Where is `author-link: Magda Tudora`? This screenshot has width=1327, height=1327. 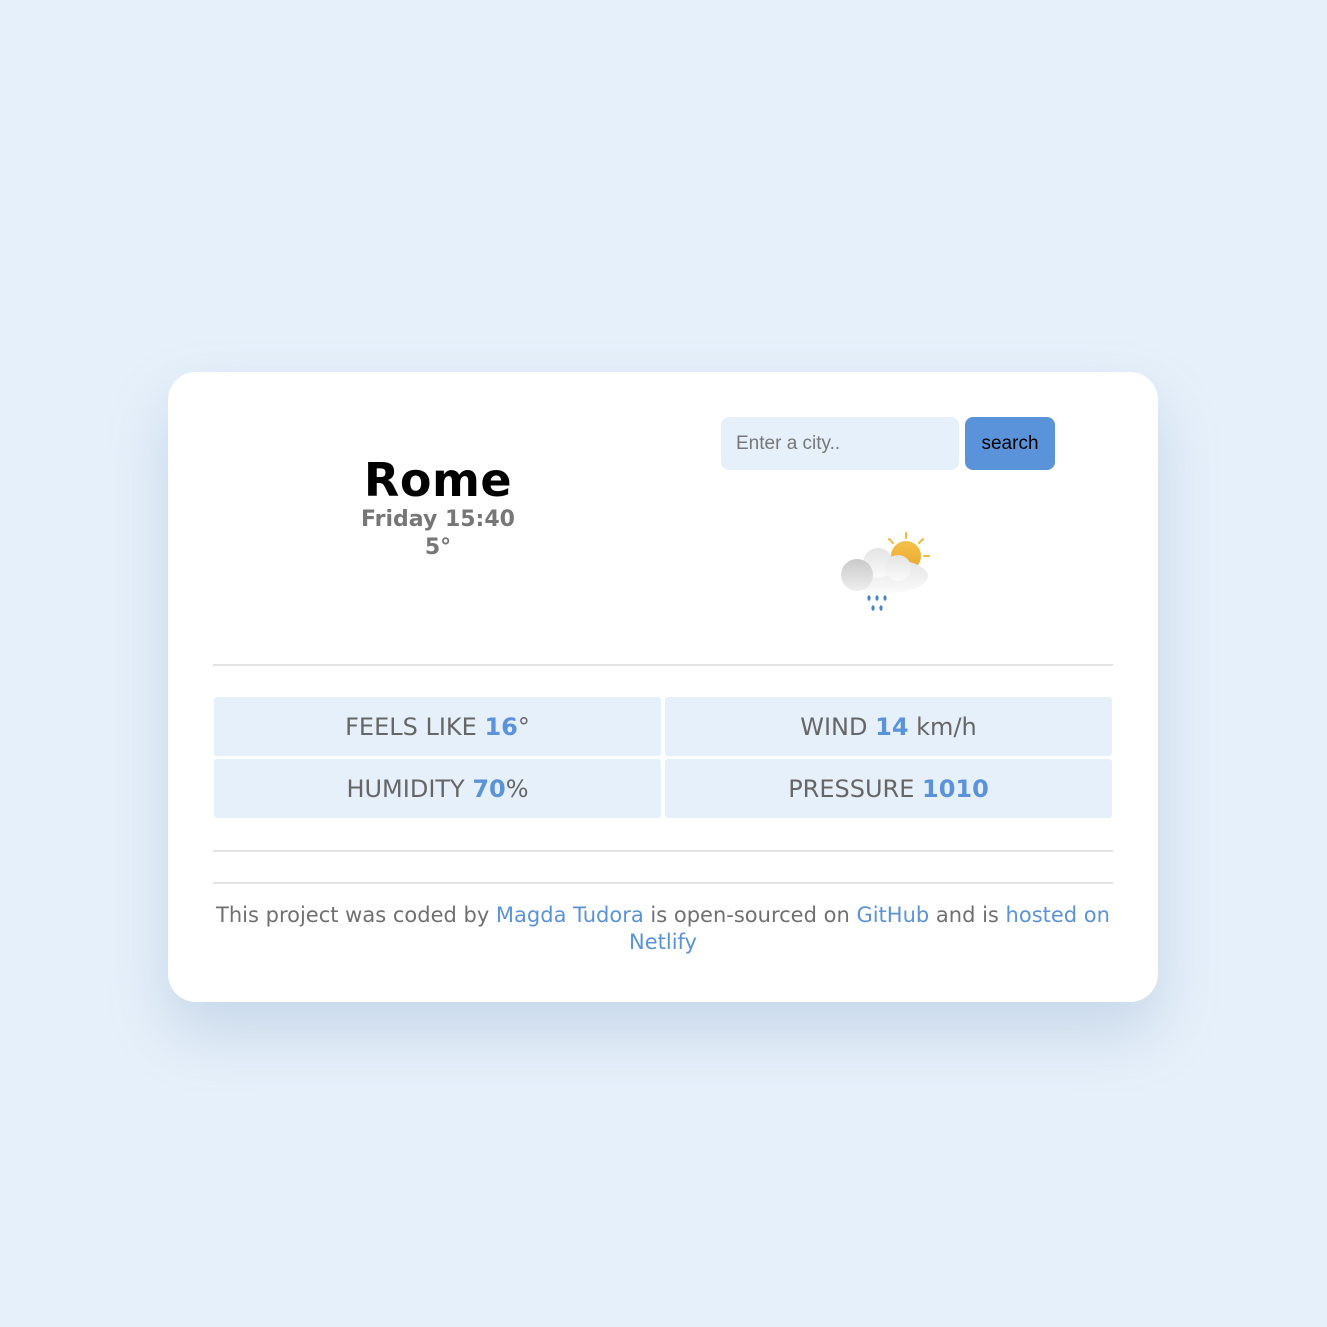
author-link: Magda Tudora is located at coordinates (570, 915).